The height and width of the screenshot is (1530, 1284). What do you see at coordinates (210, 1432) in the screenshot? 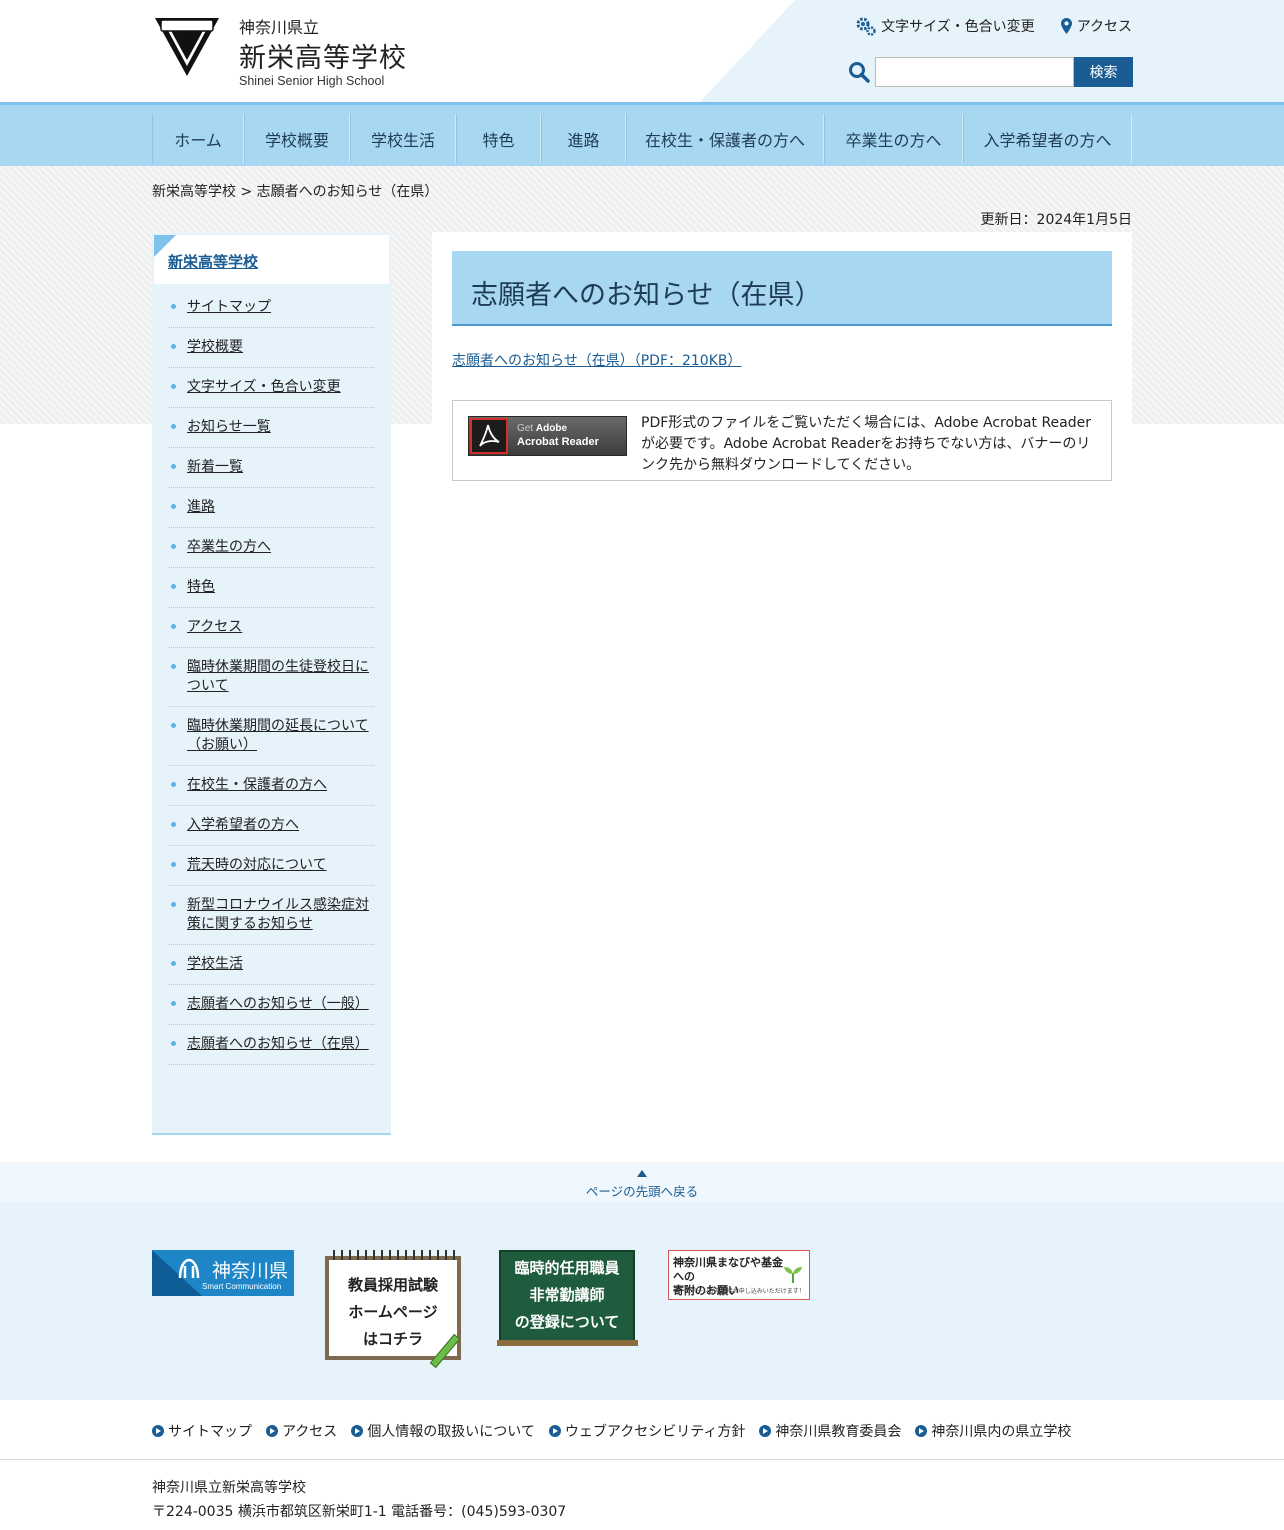
I see `footer-link-label: サイトマップ` at bounding box center [210, 1432].